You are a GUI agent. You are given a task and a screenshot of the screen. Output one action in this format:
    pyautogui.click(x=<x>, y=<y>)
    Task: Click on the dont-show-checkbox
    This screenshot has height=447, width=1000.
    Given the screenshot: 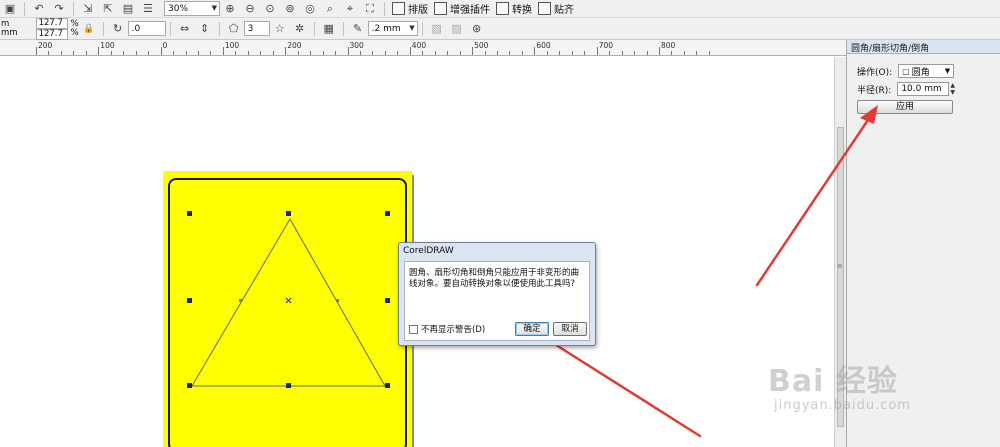 What is the action you would take?
    pyautogui.click(x=413, y=329)
    